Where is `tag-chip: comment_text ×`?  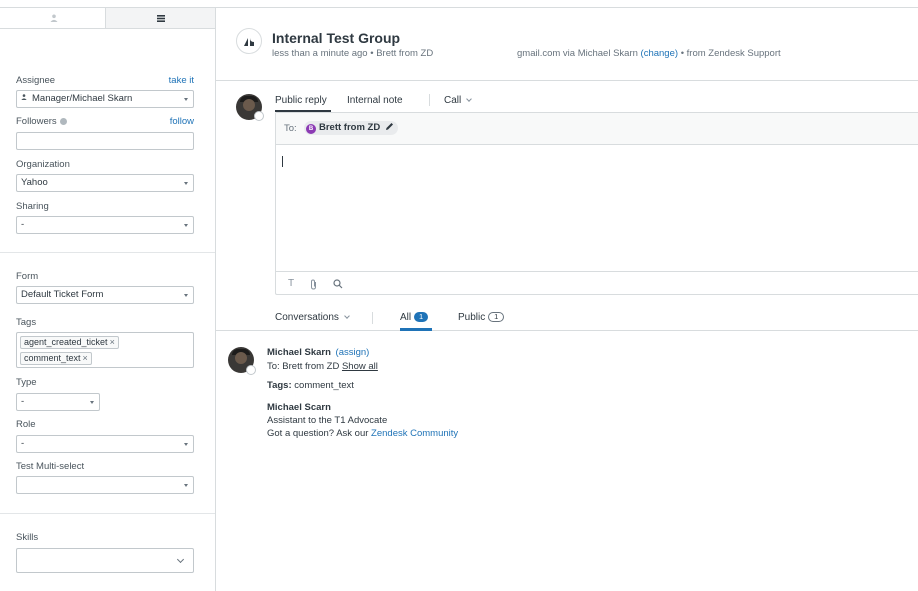
tag-chip: comment_text × is located at coordinates (56, 358).